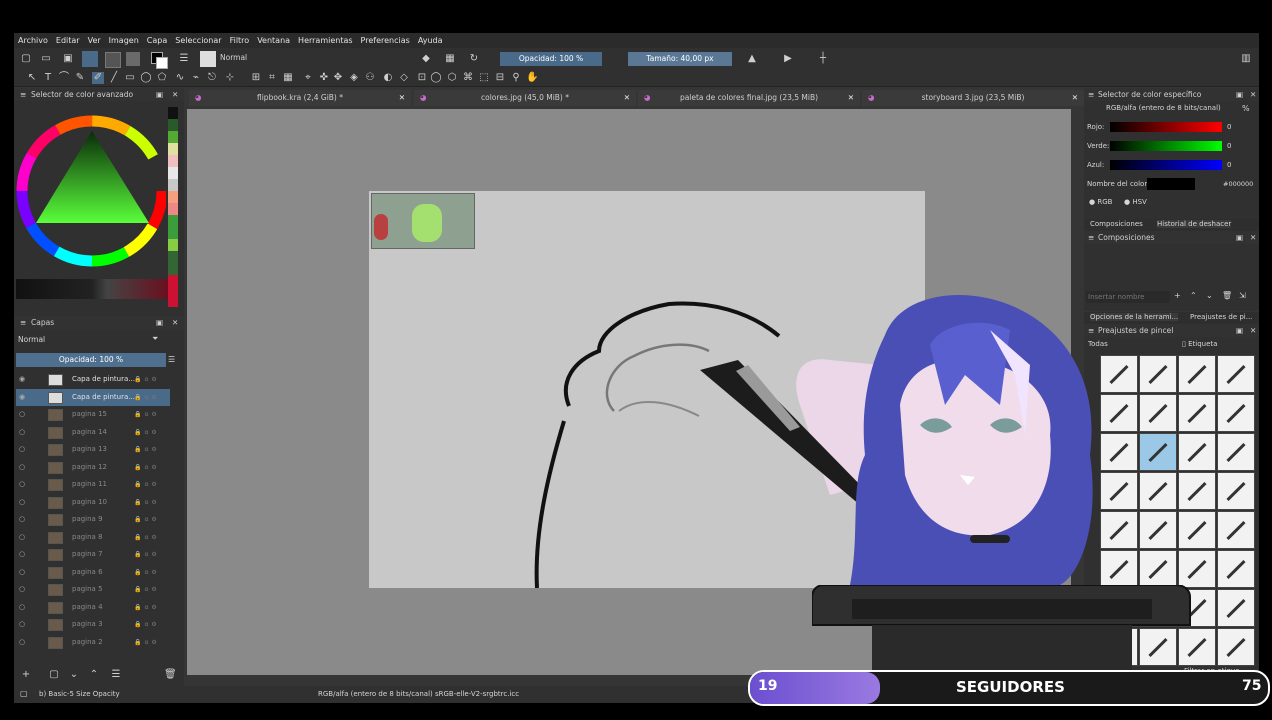  I want to click on layer-row: ◉ Capa de pintura... 🔒α⚙, so click(93, 397).